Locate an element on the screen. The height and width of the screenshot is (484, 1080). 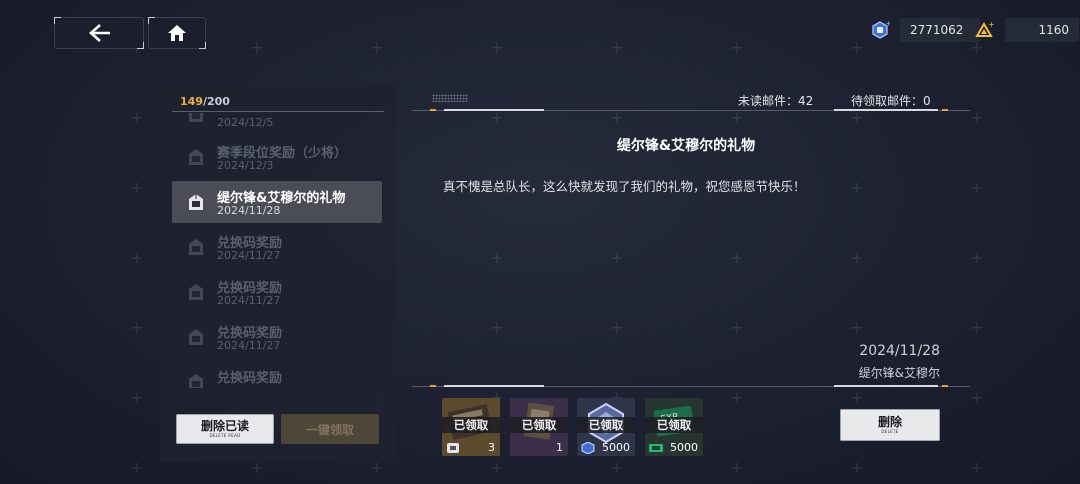
reward-item: 已领取 5000 is located at coordinates (606, 427).